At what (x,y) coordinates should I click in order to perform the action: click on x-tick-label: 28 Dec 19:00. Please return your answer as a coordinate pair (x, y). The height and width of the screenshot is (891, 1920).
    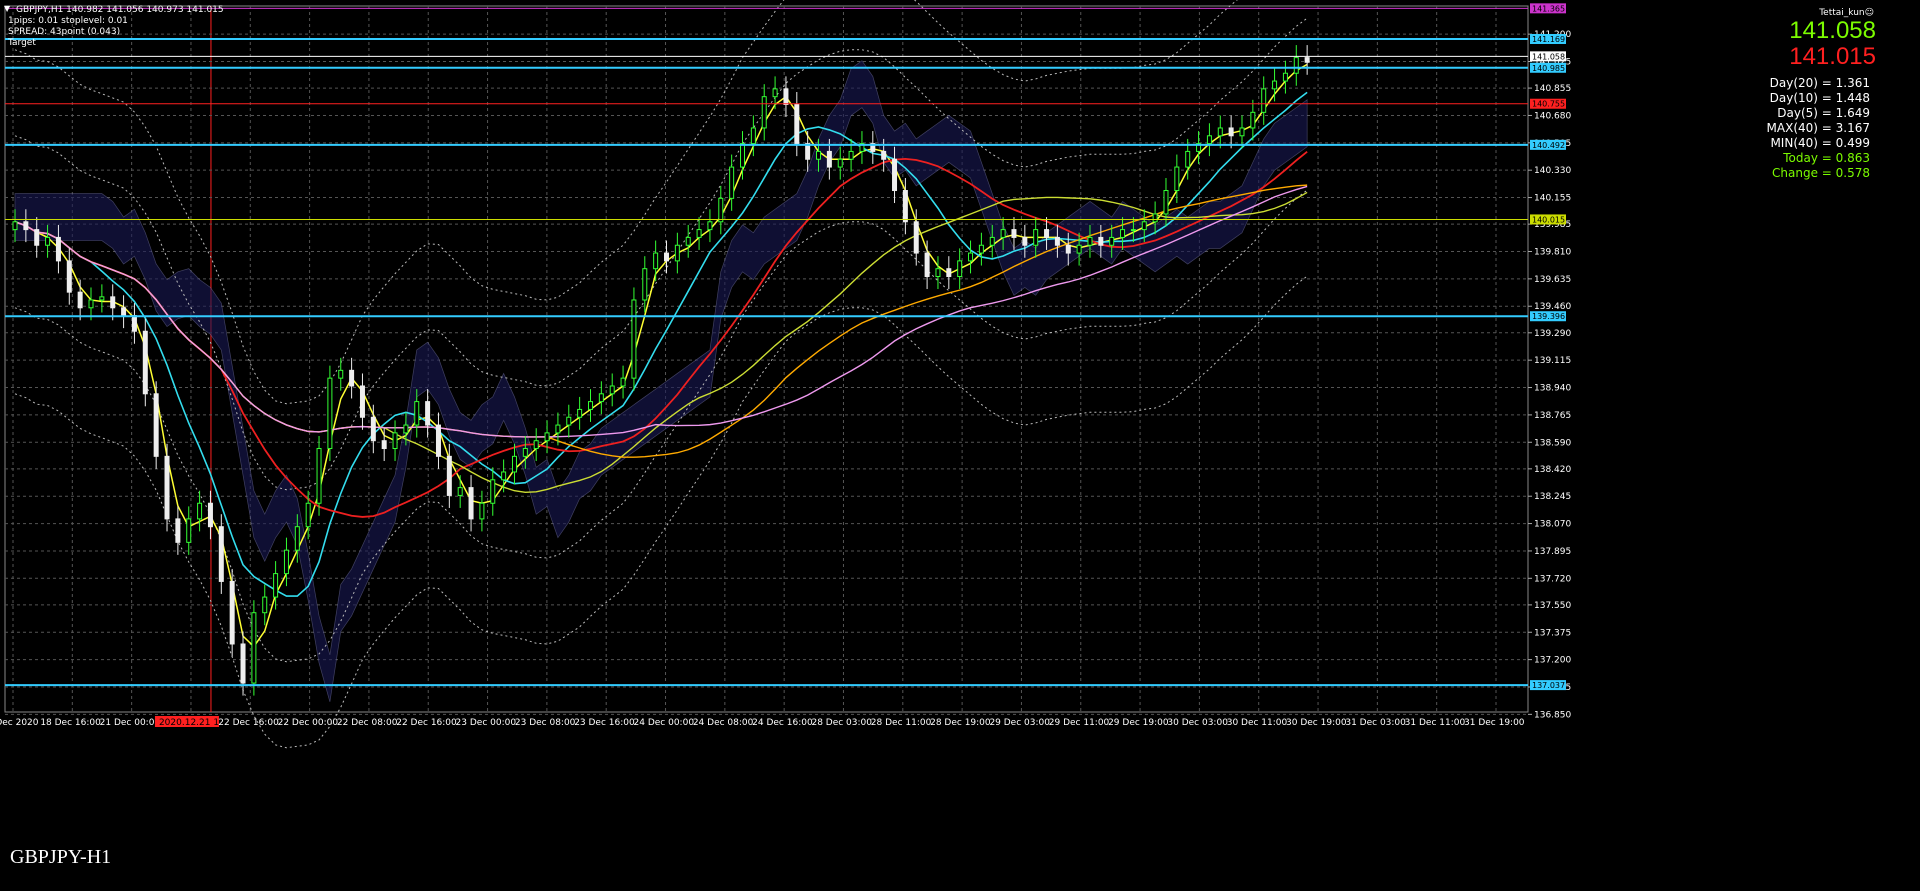
    Looking at the image, I should click on (960, 723).